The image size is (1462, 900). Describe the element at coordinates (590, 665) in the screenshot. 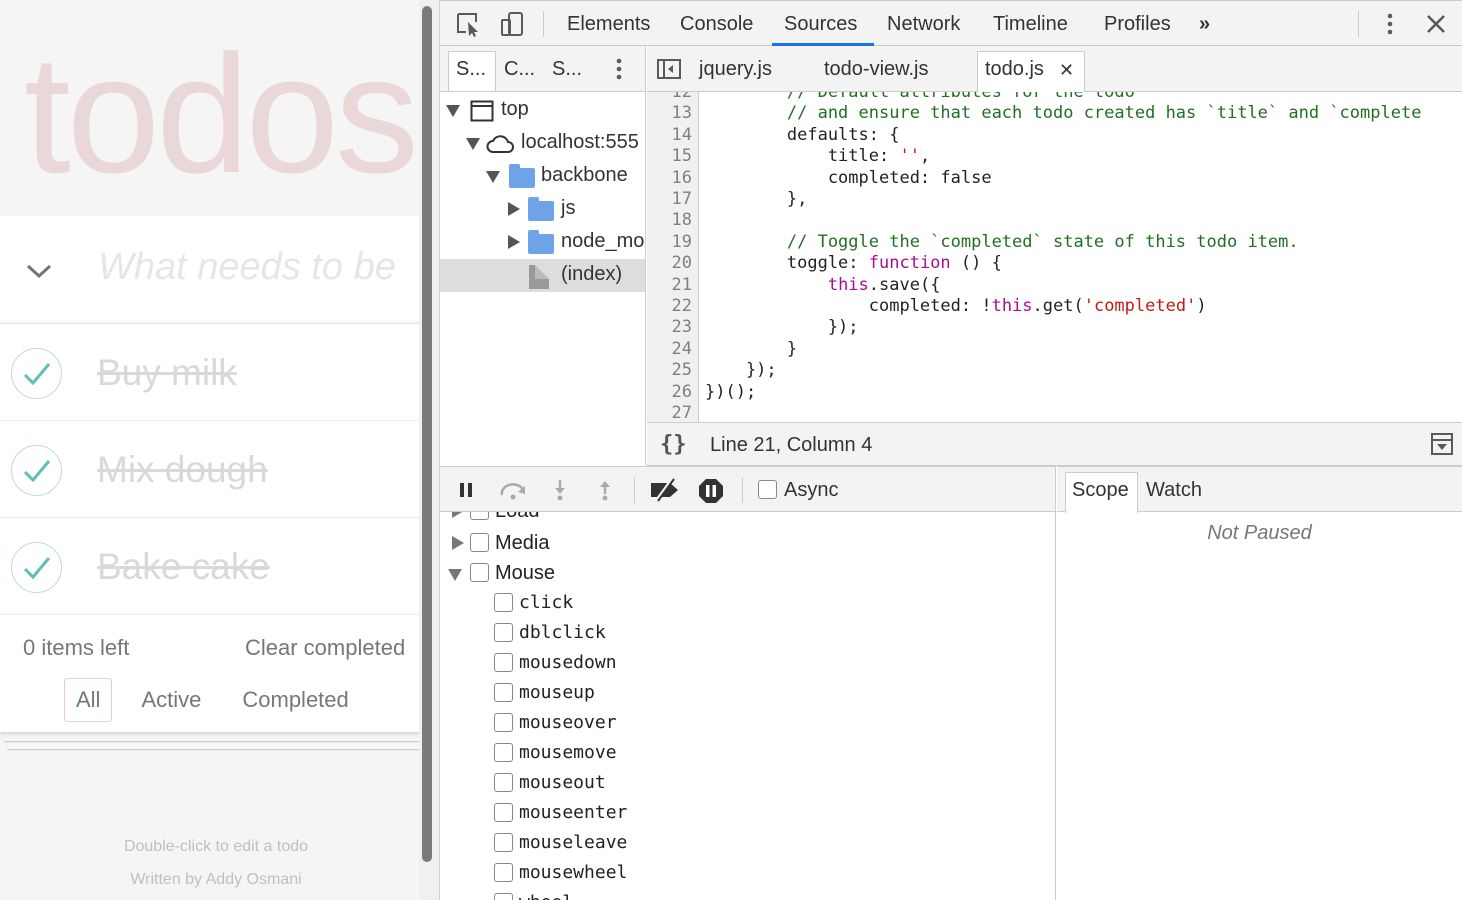

I see `event-breakpoint-item: mousedown` at that location.